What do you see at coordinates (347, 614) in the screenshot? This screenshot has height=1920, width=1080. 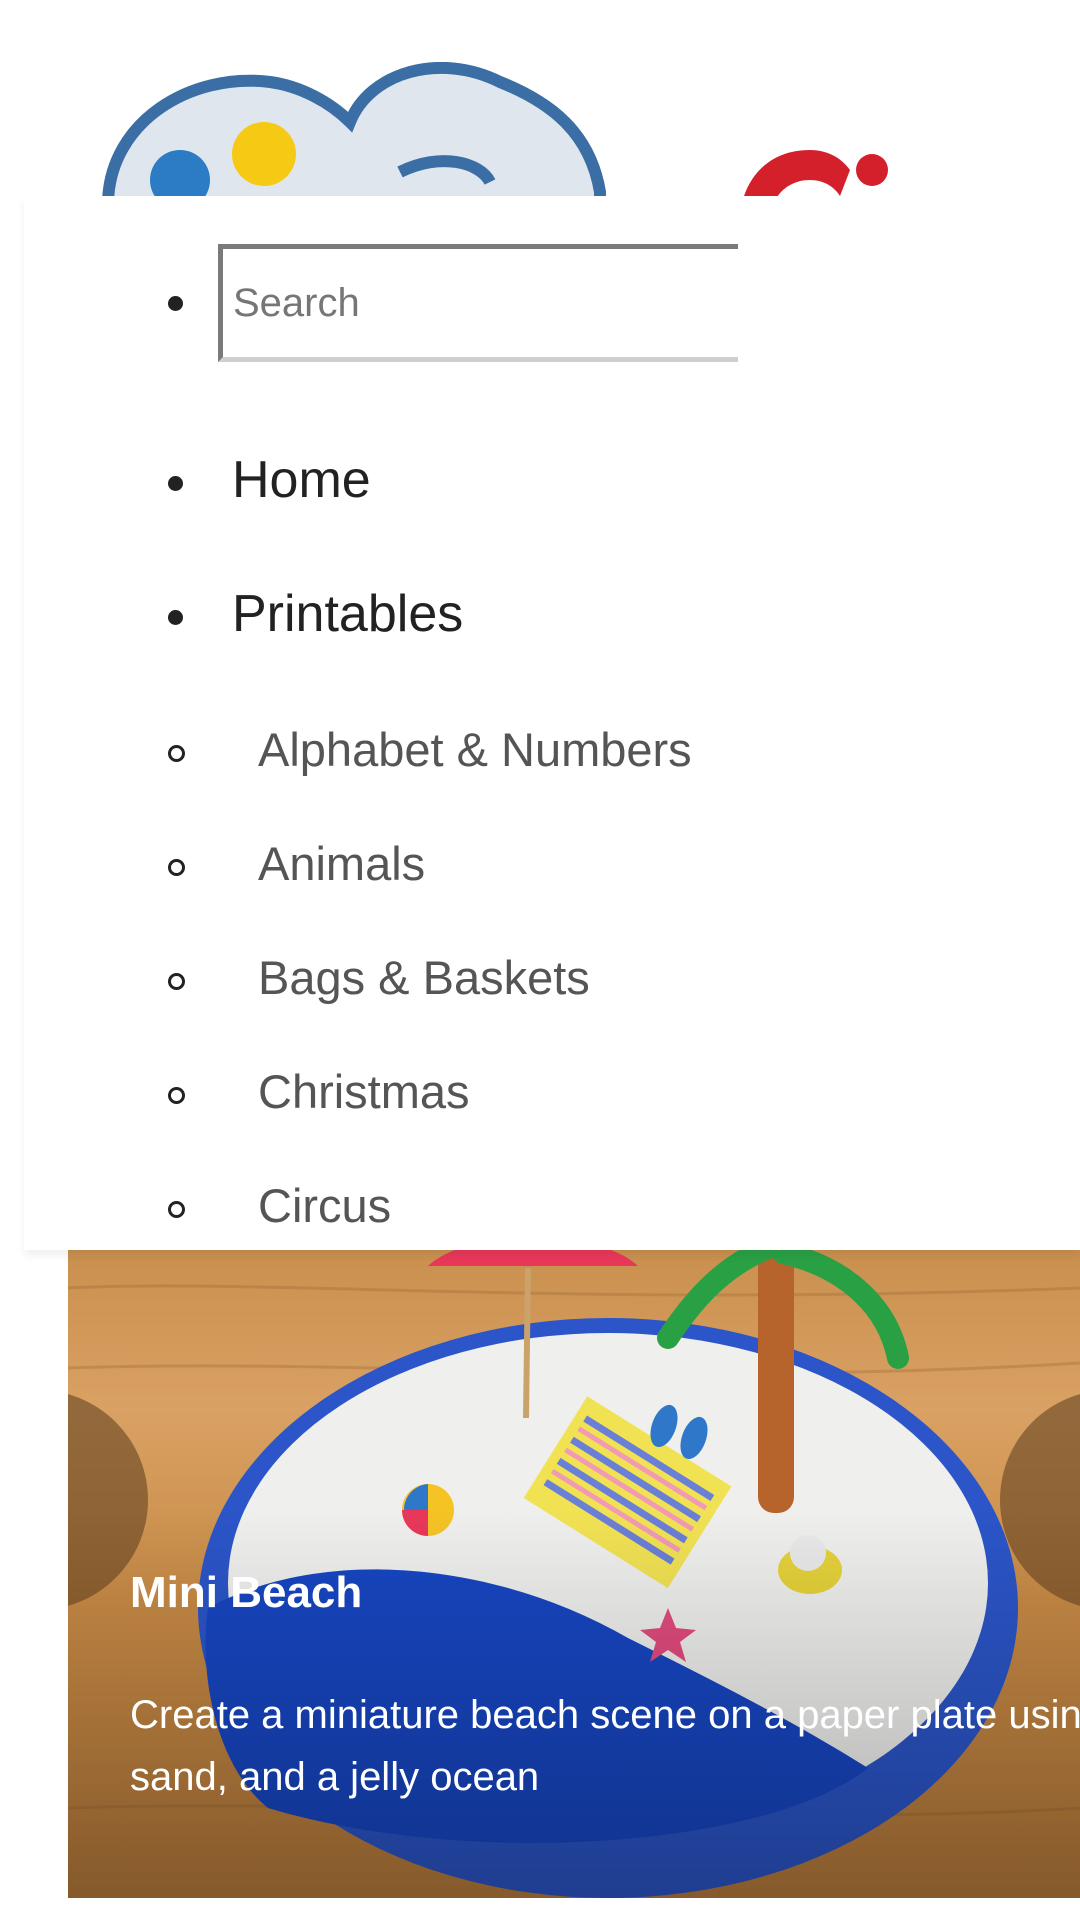 I see `nav-item-printables: Printables` at bounding box center [347, 614].